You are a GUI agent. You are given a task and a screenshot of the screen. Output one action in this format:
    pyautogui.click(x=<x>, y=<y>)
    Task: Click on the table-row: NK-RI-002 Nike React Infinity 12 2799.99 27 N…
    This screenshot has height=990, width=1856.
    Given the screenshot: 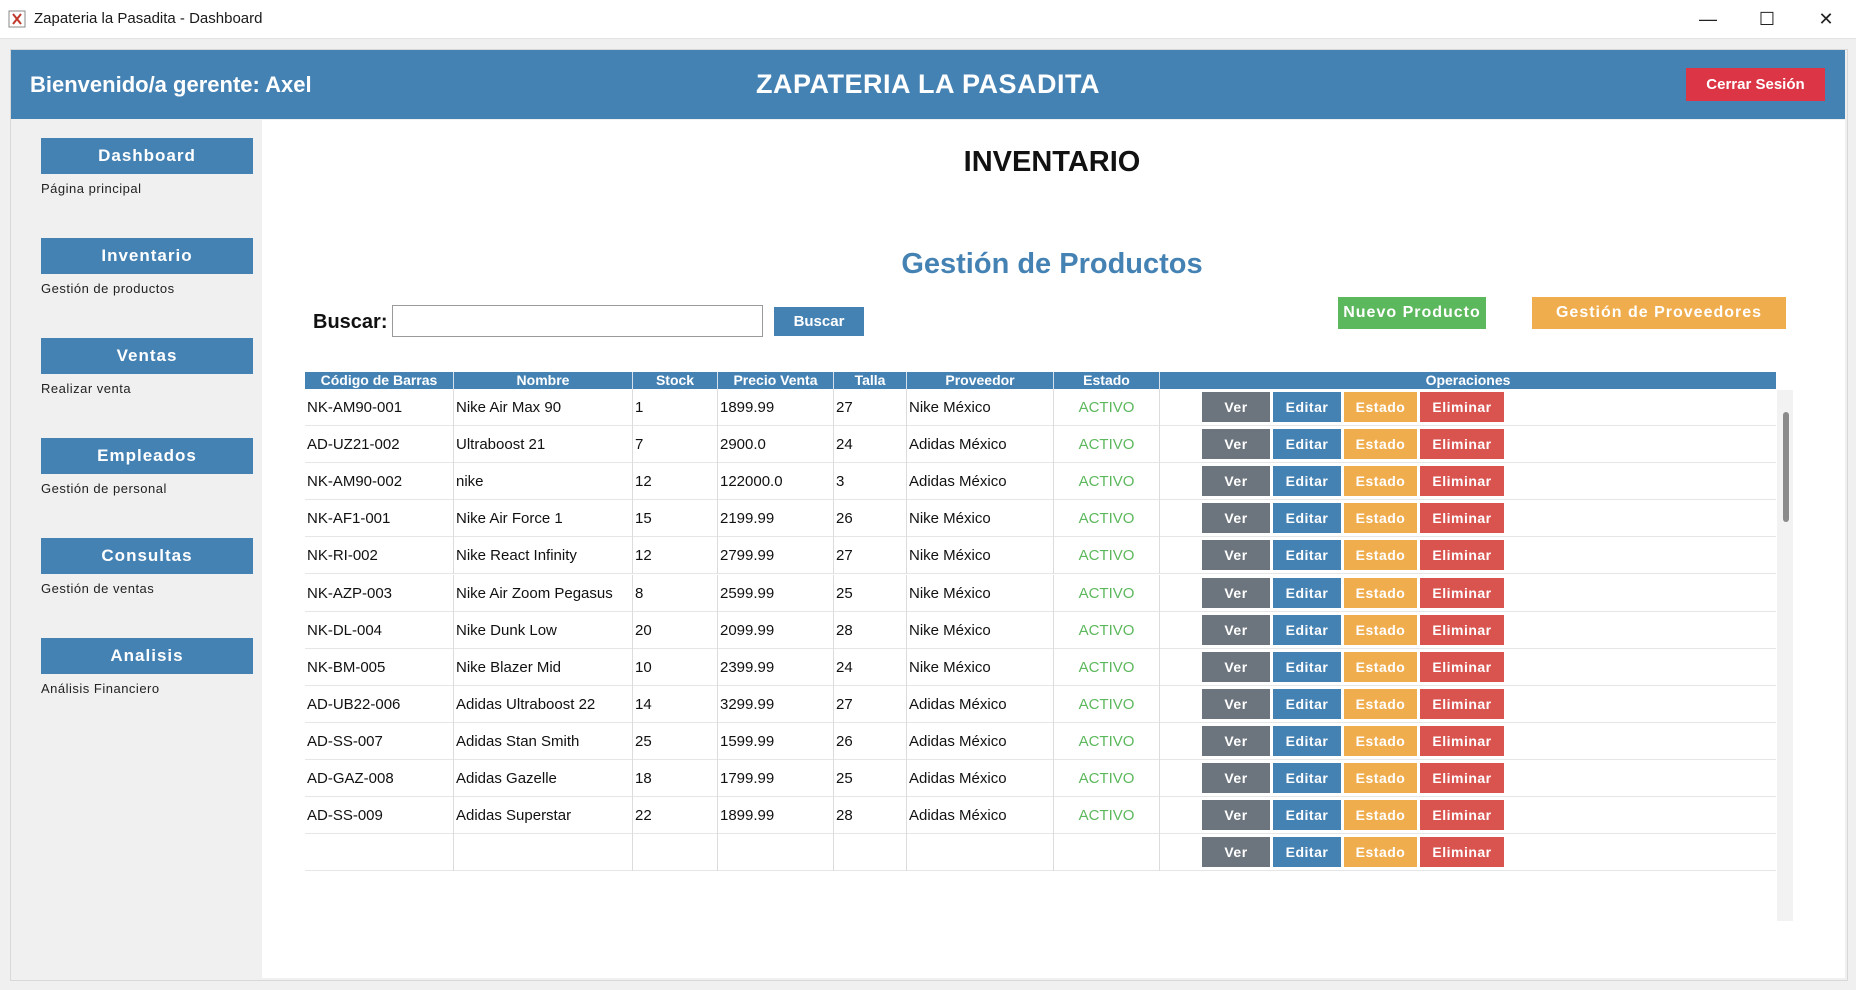 What is the action you would take?
    pyautogui.click(x=1040, y=556)
    